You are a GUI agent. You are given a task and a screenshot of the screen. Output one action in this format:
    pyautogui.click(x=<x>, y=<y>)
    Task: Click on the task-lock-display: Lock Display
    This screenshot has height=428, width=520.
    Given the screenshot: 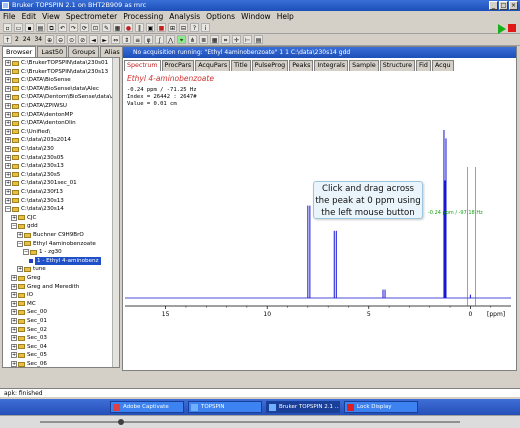 What is the action you would take?
    pyautogui.click(x=381, y=407)
    